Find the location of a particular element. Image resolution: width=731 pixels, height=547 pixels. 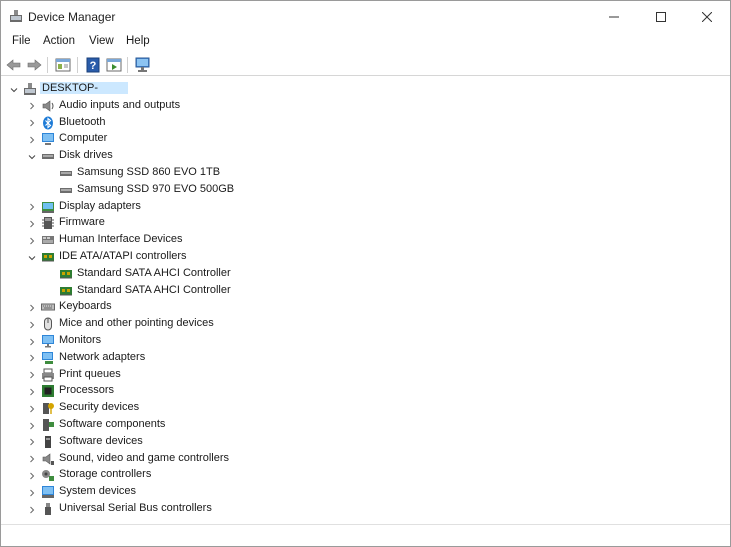

maximize-button is located at coordinates (661, 16).